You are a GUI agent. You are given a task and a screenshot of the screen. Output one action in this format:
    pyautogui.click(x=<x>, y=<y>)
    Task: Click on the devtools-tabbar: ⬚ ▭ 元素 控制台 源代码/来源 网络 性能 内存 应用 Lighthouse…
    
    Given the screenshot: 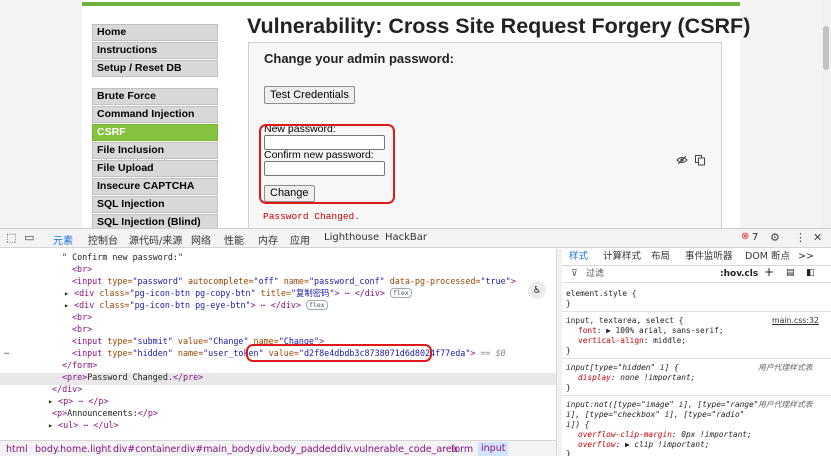 What is the action you would take?
    pyautogui.click(x=415, y=240)
    